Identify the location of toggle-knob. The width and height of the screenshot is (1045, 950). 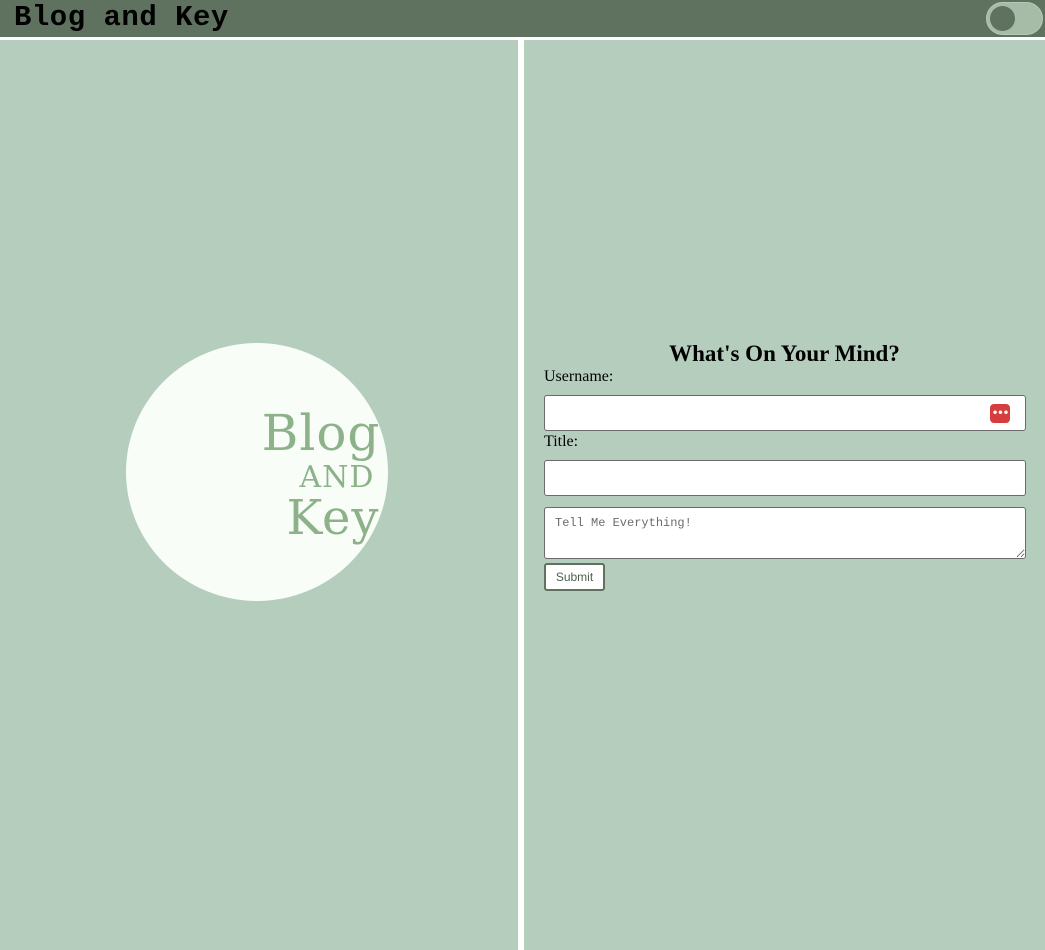
(1002, 18).